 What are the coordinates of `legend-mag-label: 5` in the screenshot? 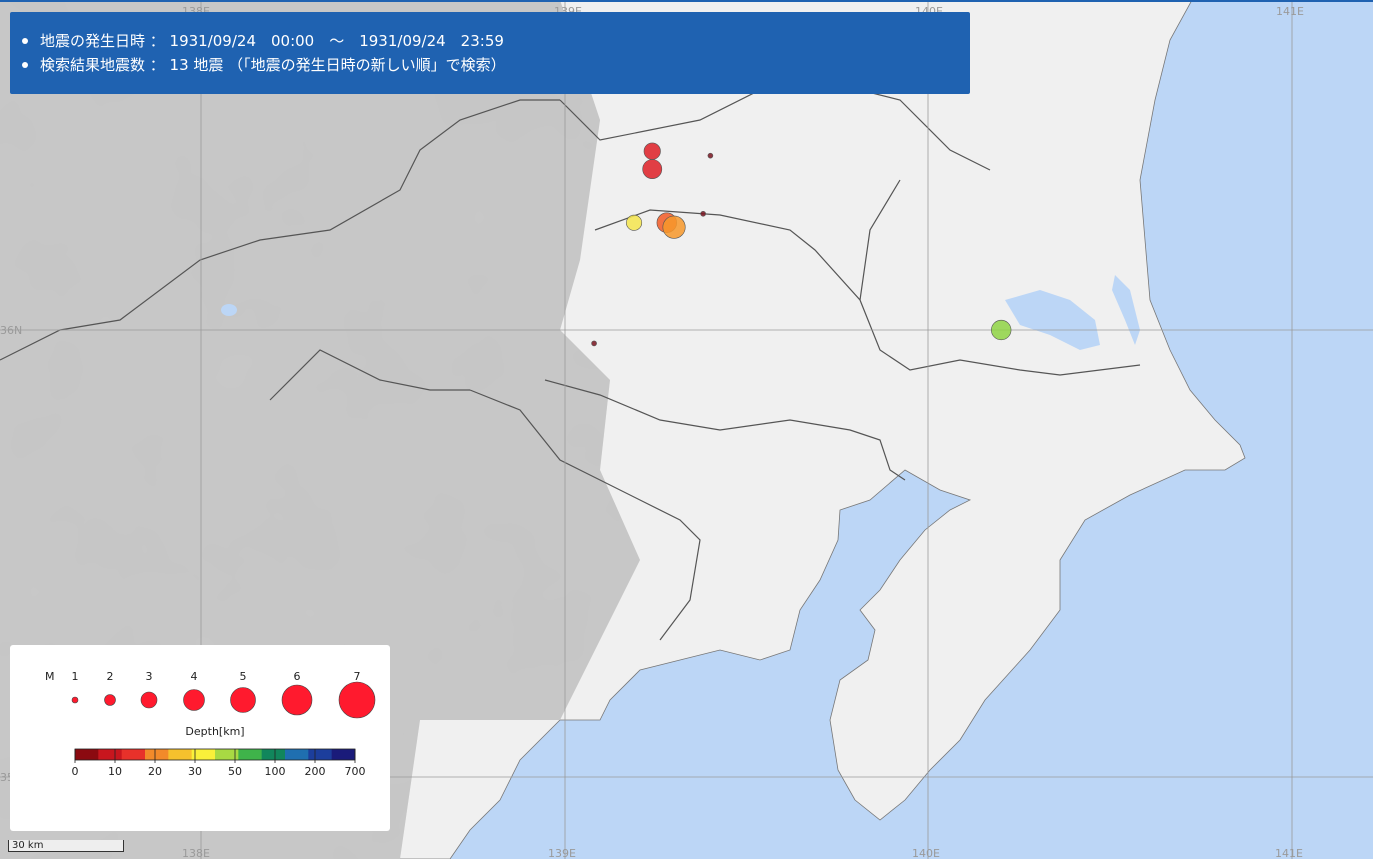 It's located at (243, 676).